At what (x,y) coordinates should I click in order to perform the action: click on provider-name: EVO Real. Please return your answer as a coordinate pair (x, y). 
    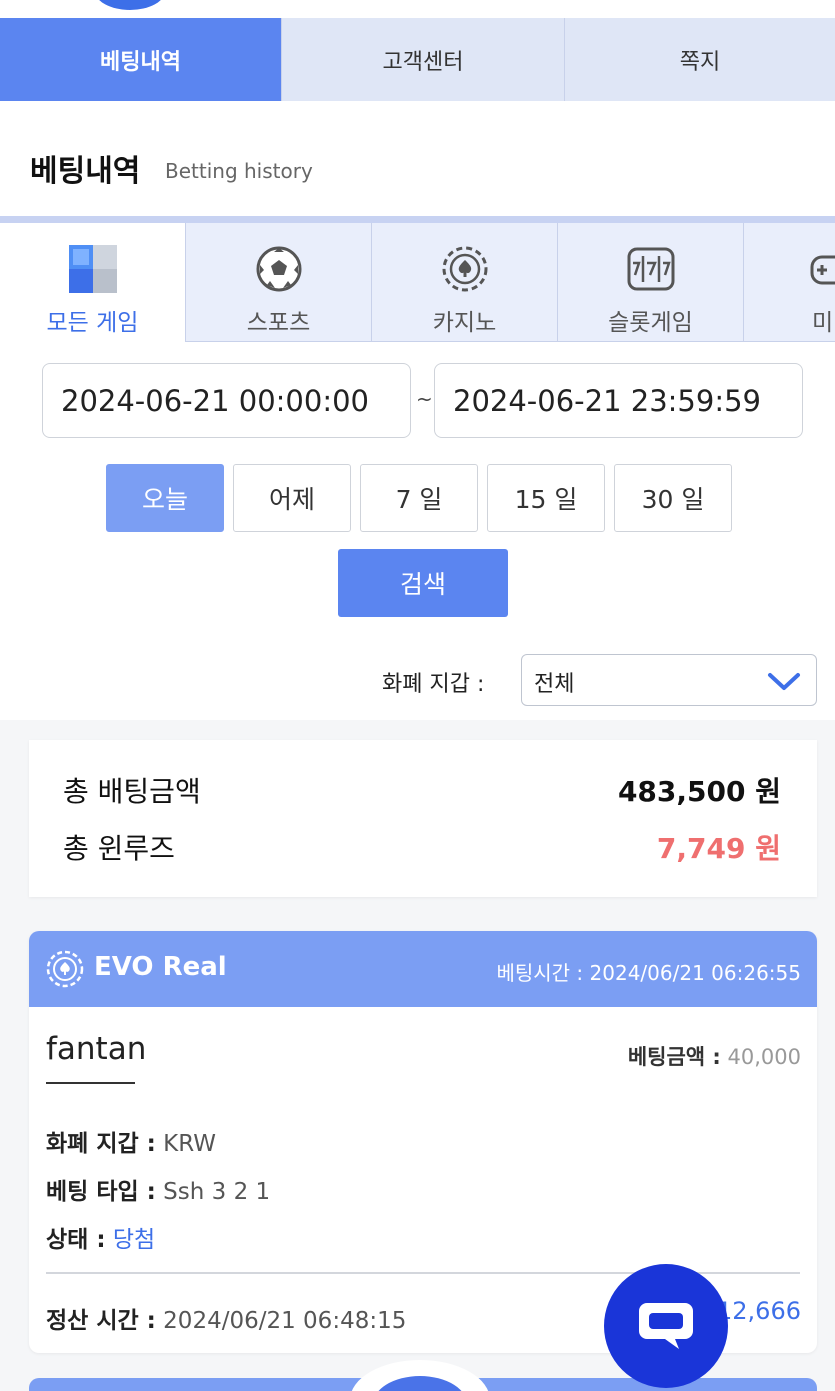
    Looking at the image, I should click on (160, 967).